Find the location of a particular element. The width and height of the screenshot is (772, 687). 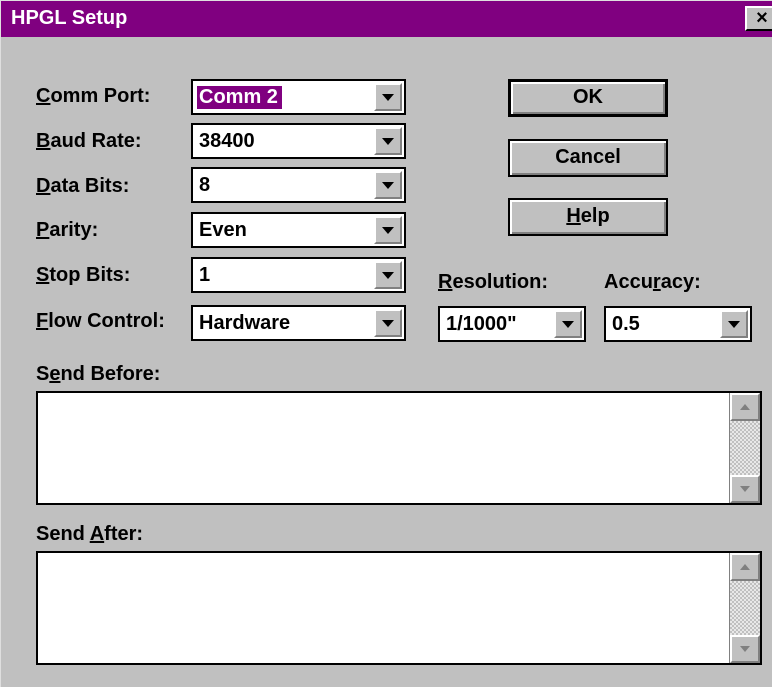

close-icon: × is located at coordinates (762, 18).